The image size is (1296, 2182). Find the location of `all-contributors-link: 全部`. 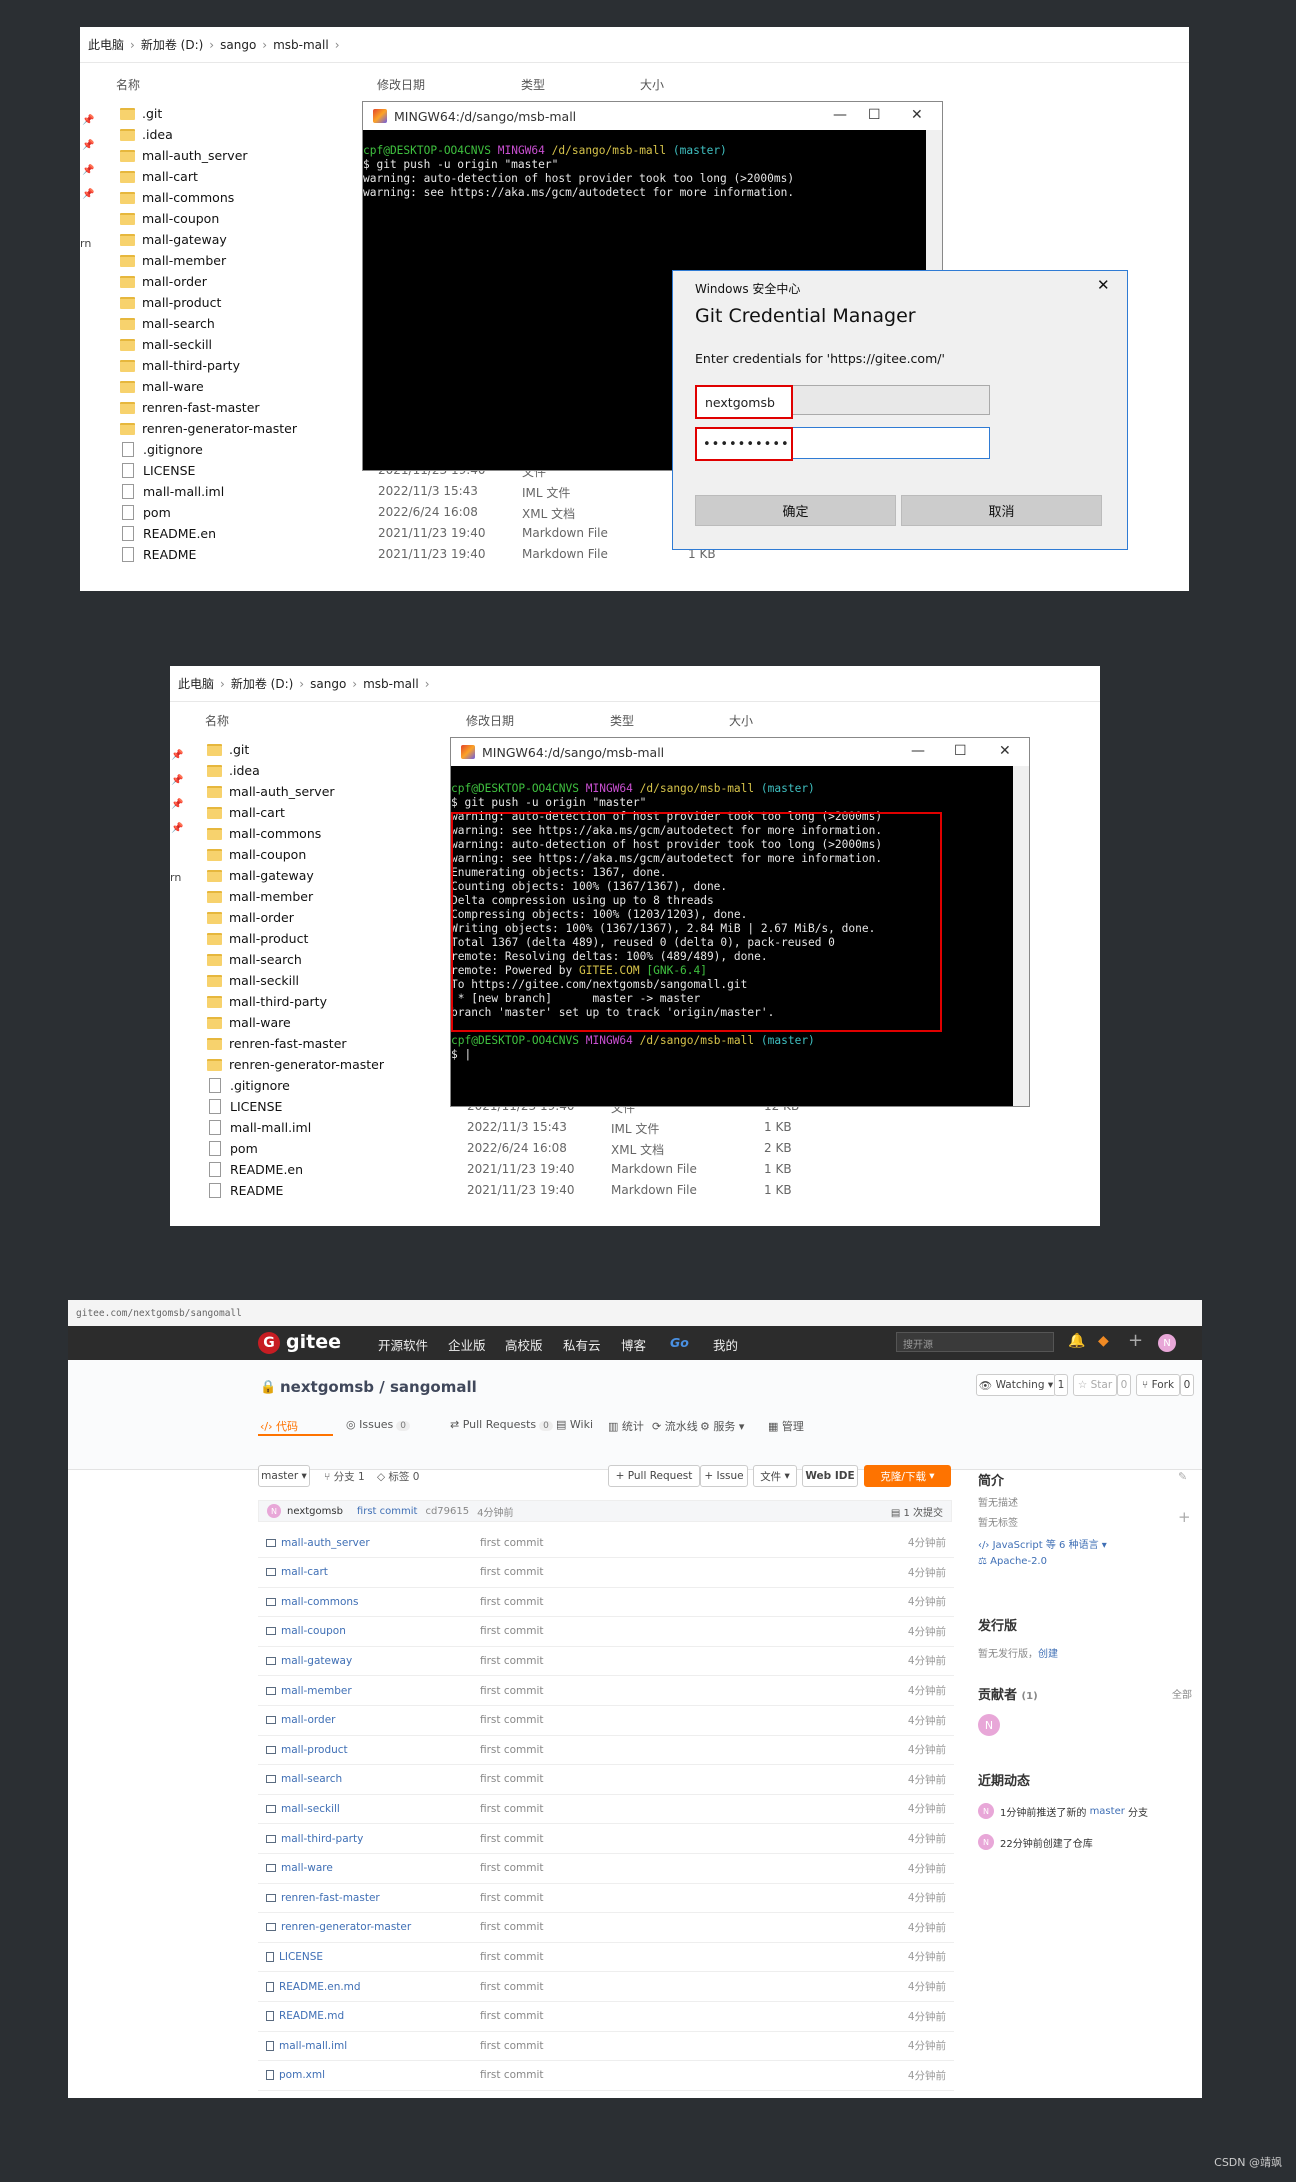

all-contributors-link: 全部 is located at coordinates (1182, 1693).